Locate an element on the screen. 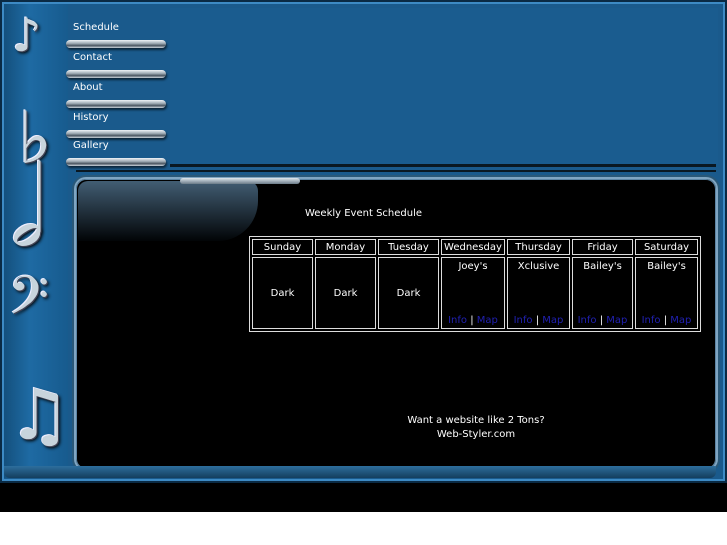 The height and width of the screenshot is (545, 727). footer-tagline: Want a website like 2 Tons? is located at coordinates (476, 420).